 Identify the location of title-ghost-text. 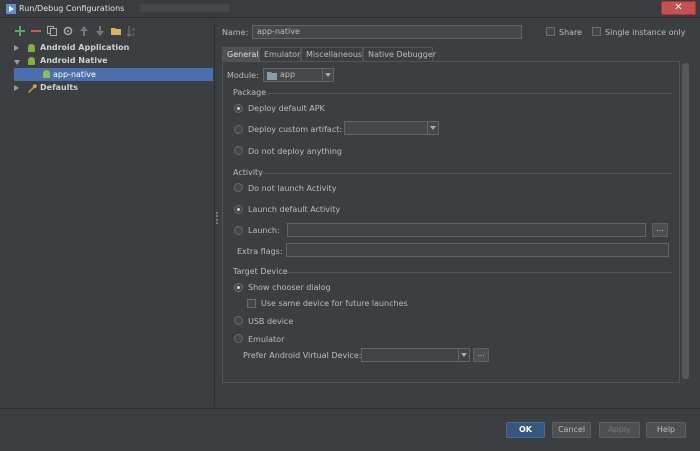
(185, 8).